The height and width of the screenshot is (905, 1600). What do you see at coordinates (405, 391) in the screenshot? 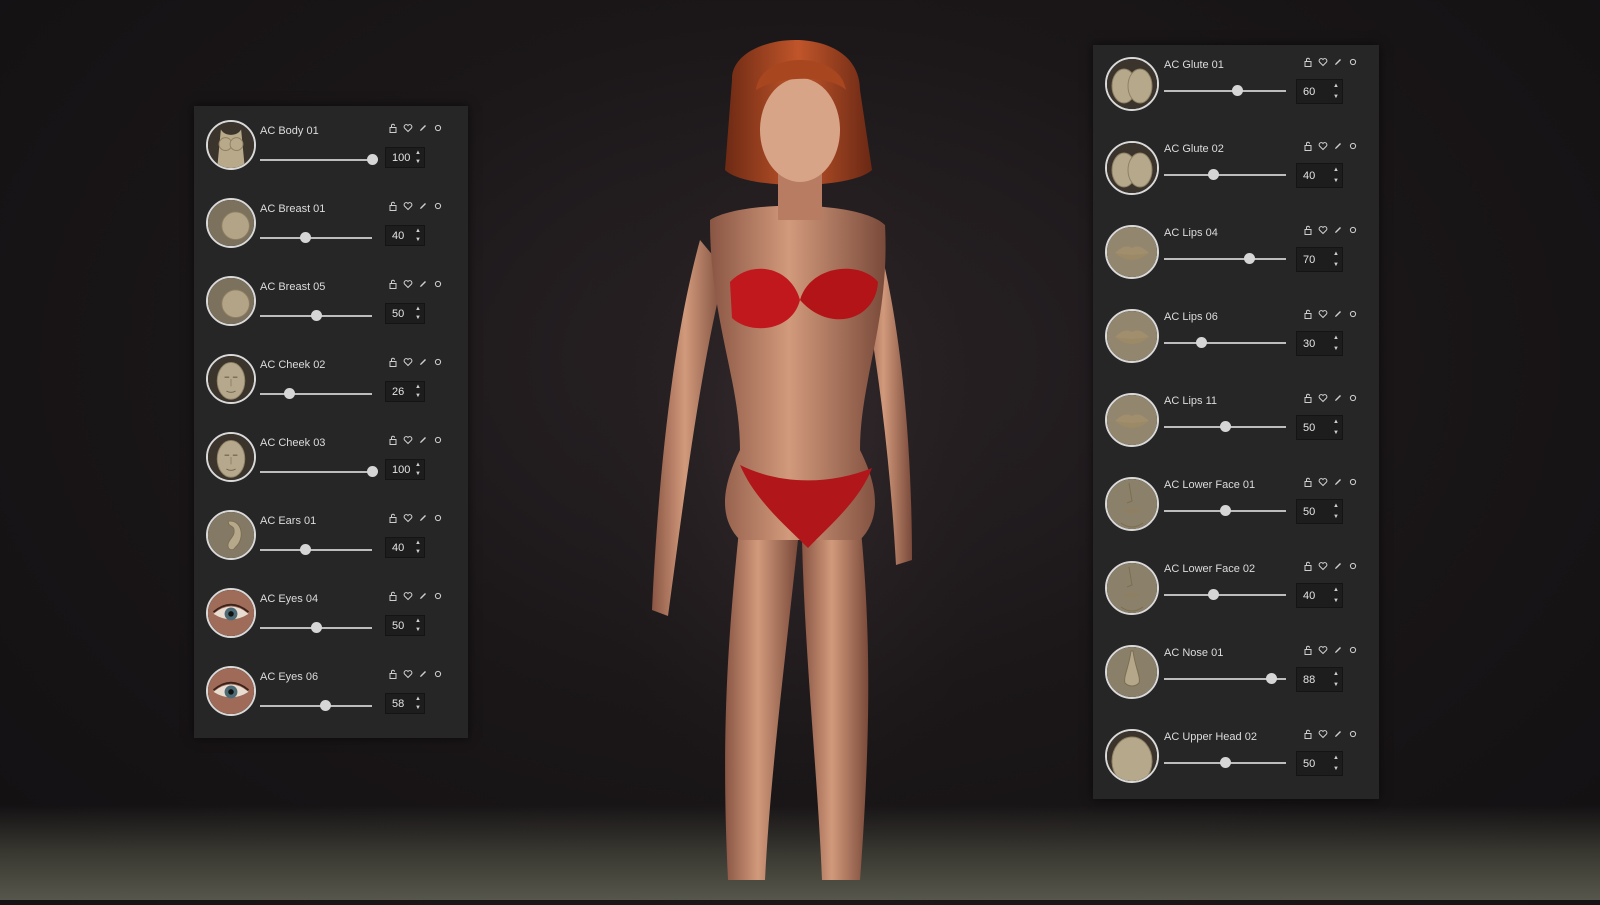
I see `value-field: 26 ▲ ▼` at bounding box center [405, 391].